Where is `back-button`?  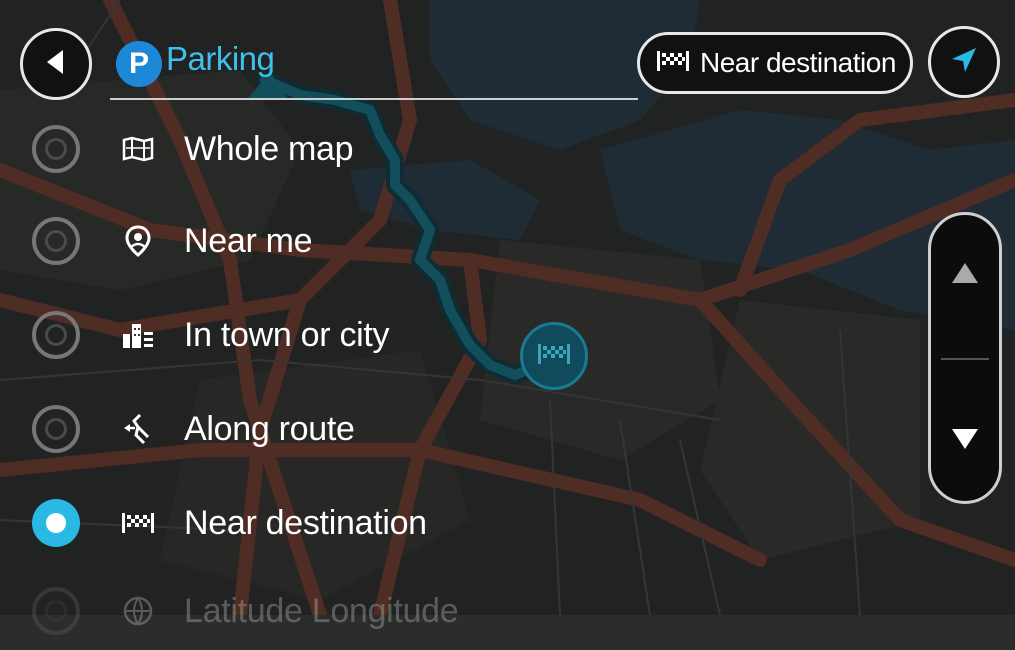
back-button is located at coordinates (56, 64).